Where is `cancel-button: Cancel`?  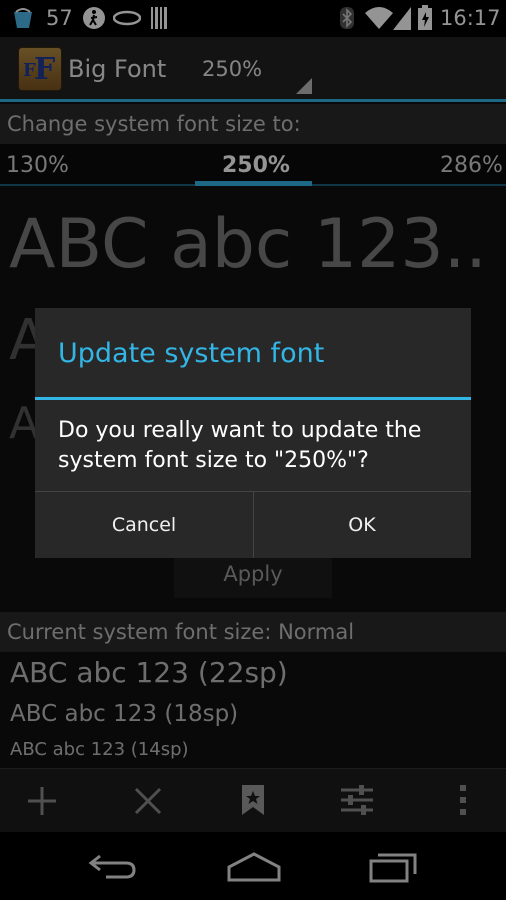 cancel-button: Cancel is located at coordinates (144, 525).